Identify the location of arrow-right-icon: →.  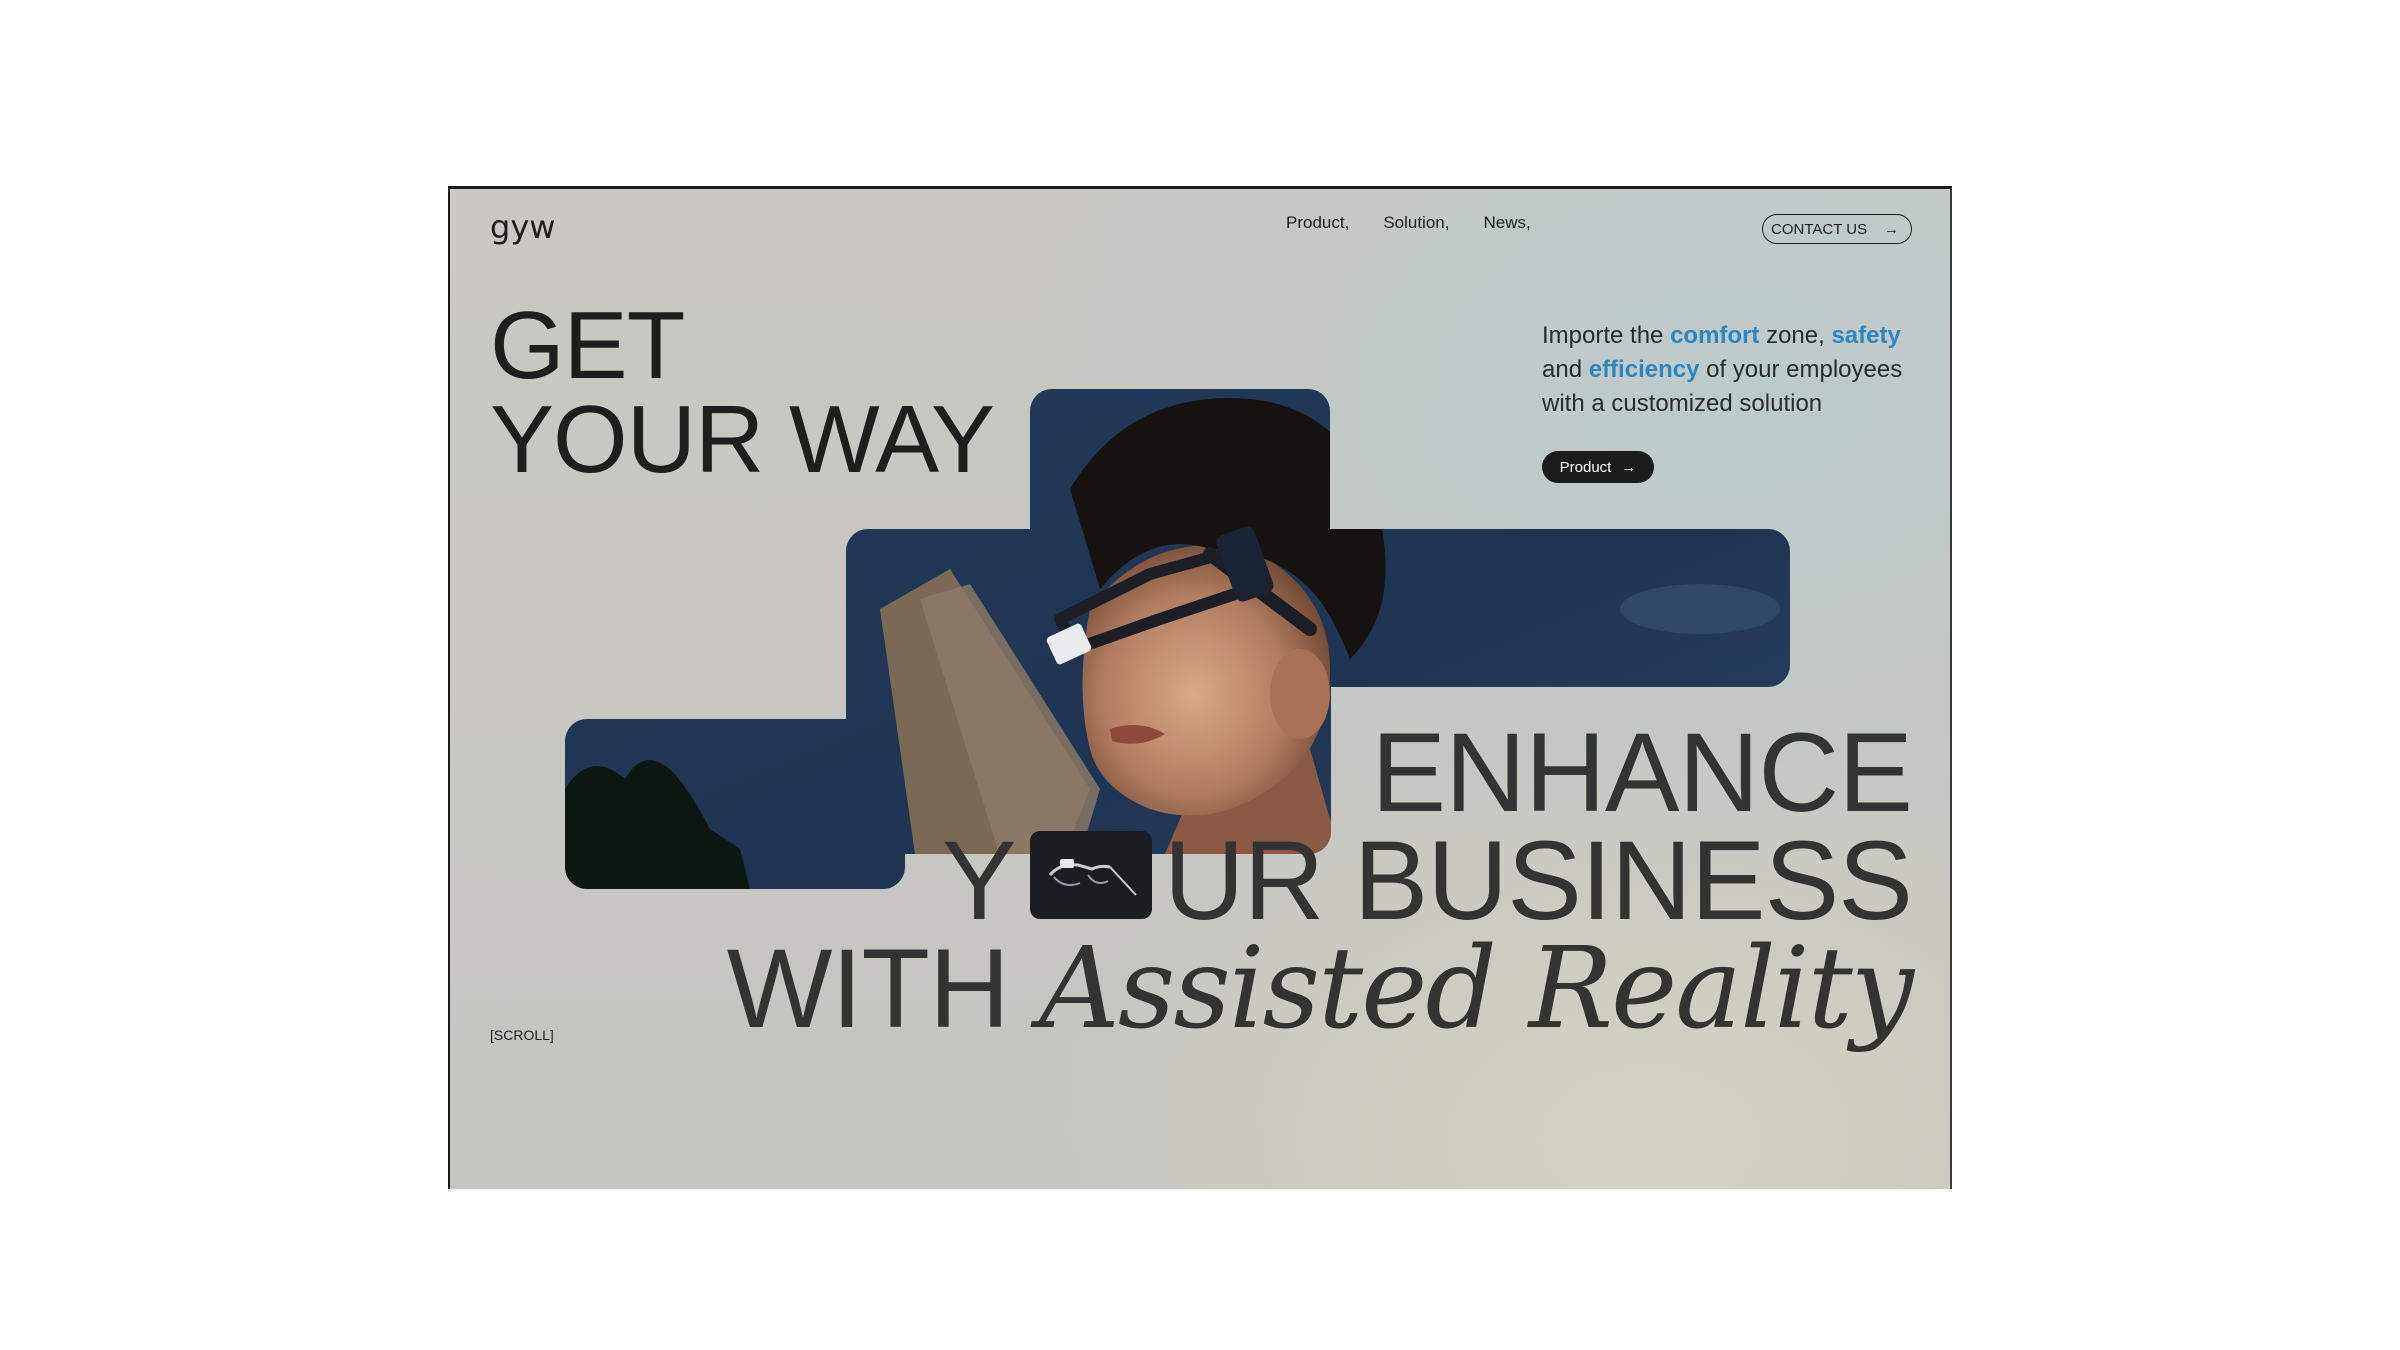
(1629, 467).